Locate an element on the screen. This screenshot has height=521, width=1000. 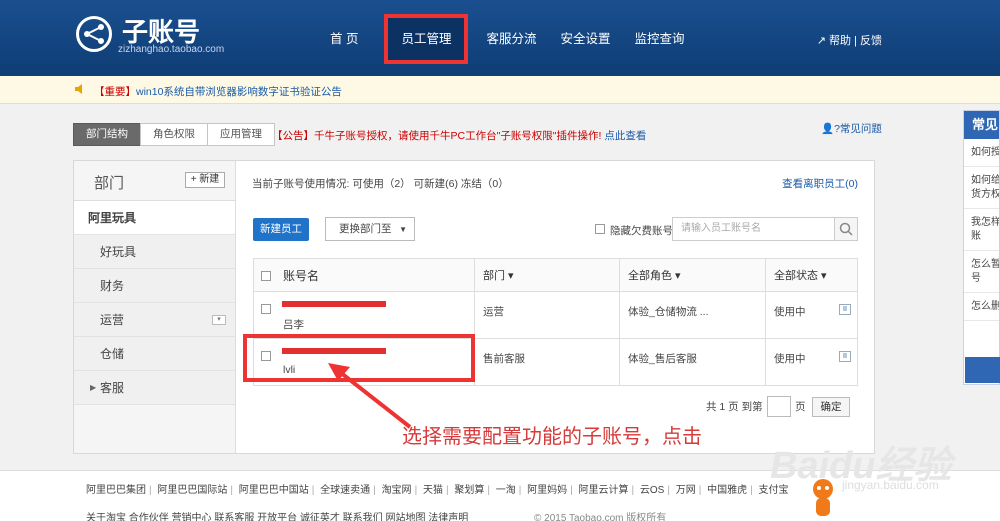
nav-staff-management: 员工管理 is located at coordinates (426, 39).